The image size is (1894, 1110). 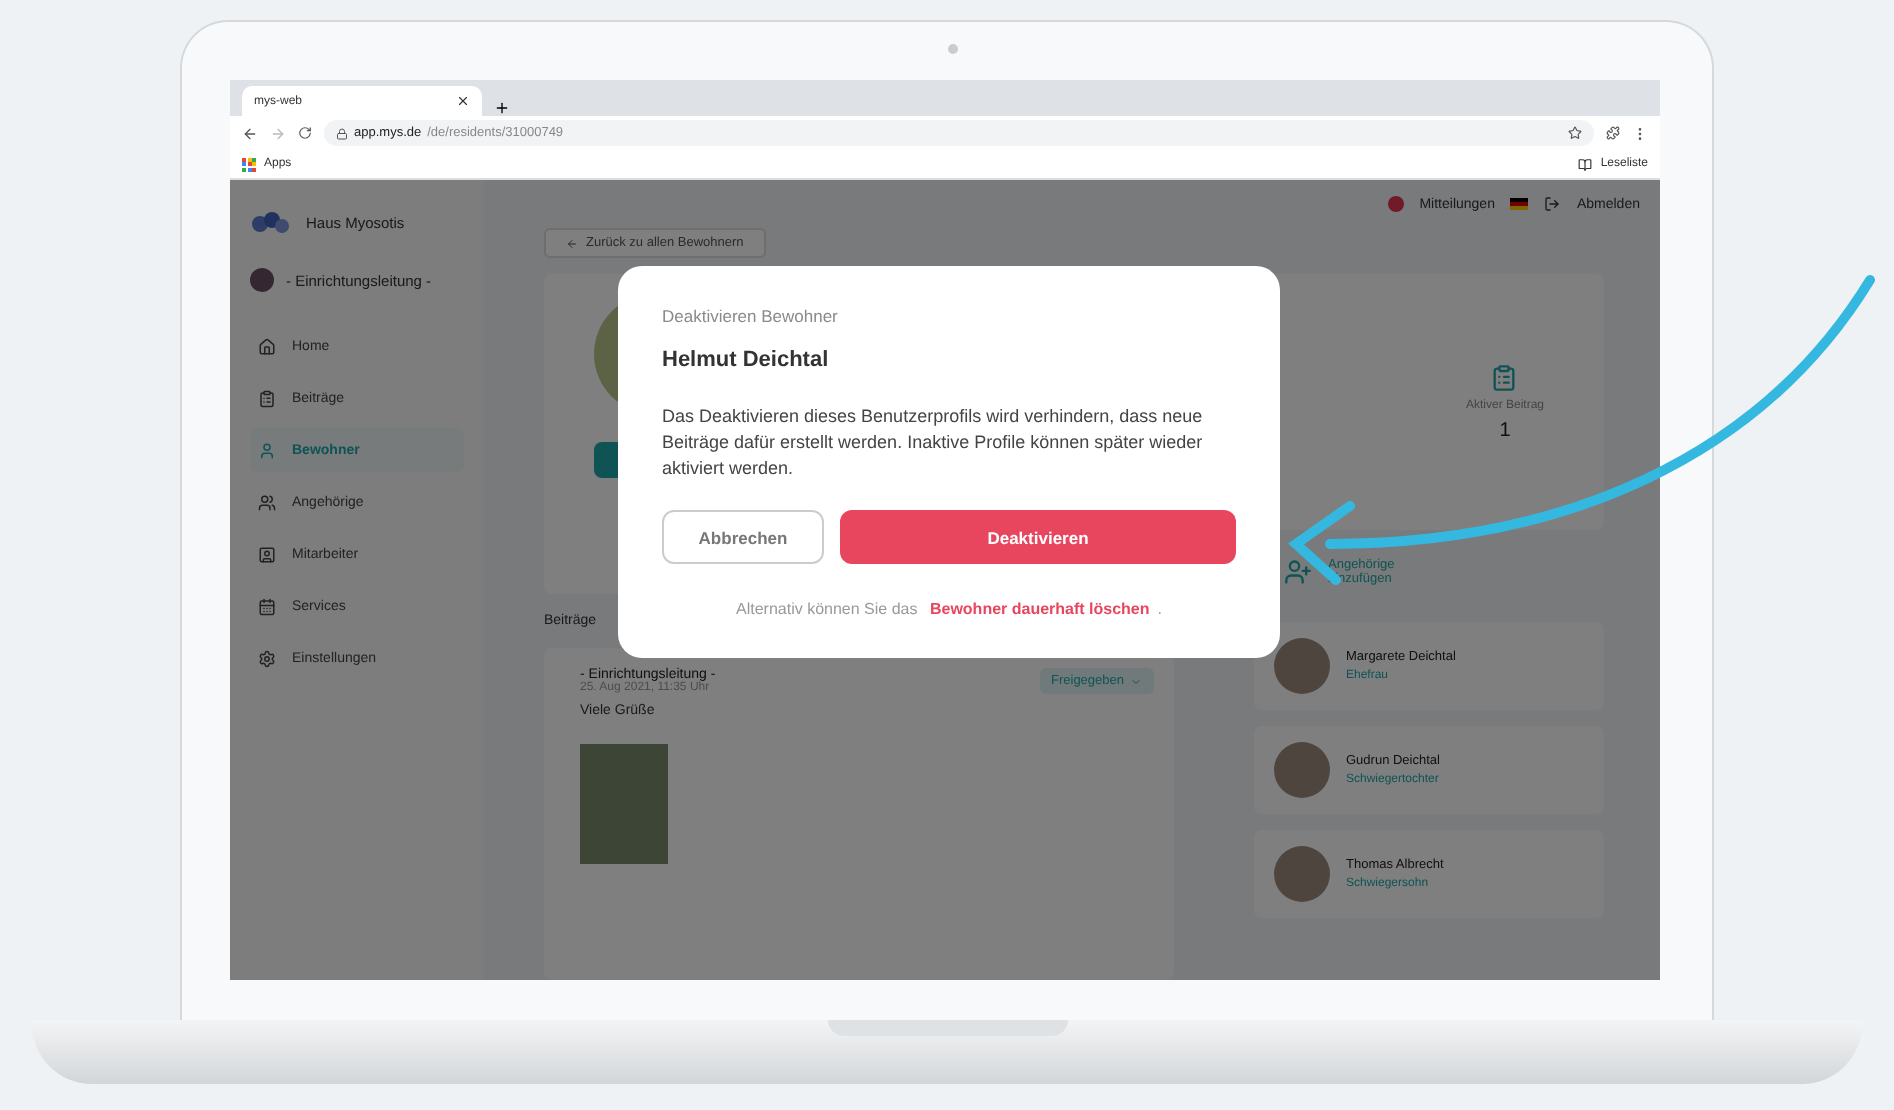 What do you see at coordinates (751, 316) in the screenshot?
I see `dialog-caption: Deaktivieren Bewohner` at bounding box center [751, 316].